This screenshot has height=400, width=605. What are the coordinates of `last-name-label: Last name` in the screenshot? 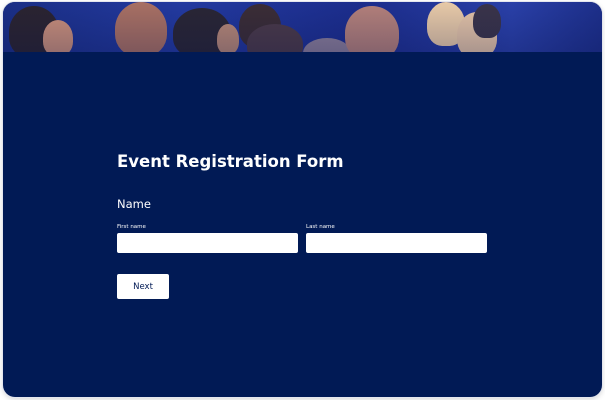 It's located at (320, 227).